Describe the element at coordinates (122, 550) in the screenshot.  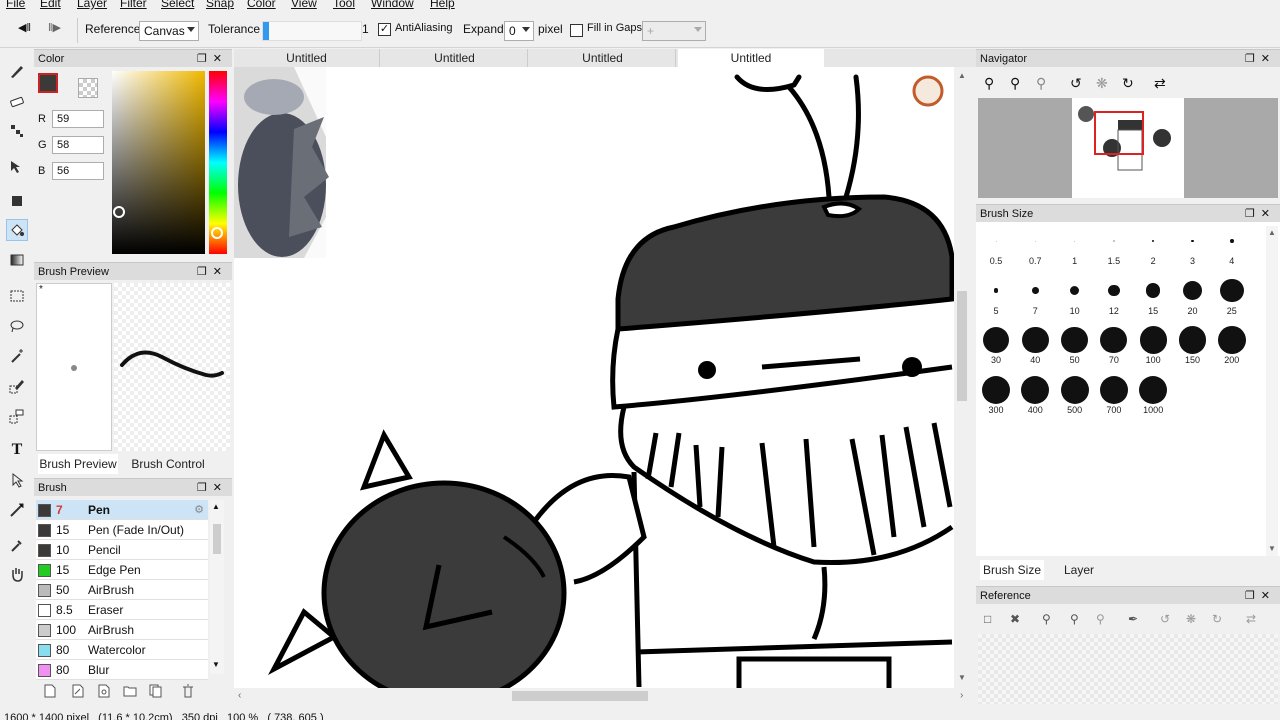
I see `brush-list-item: 10 Pencil` at that location.